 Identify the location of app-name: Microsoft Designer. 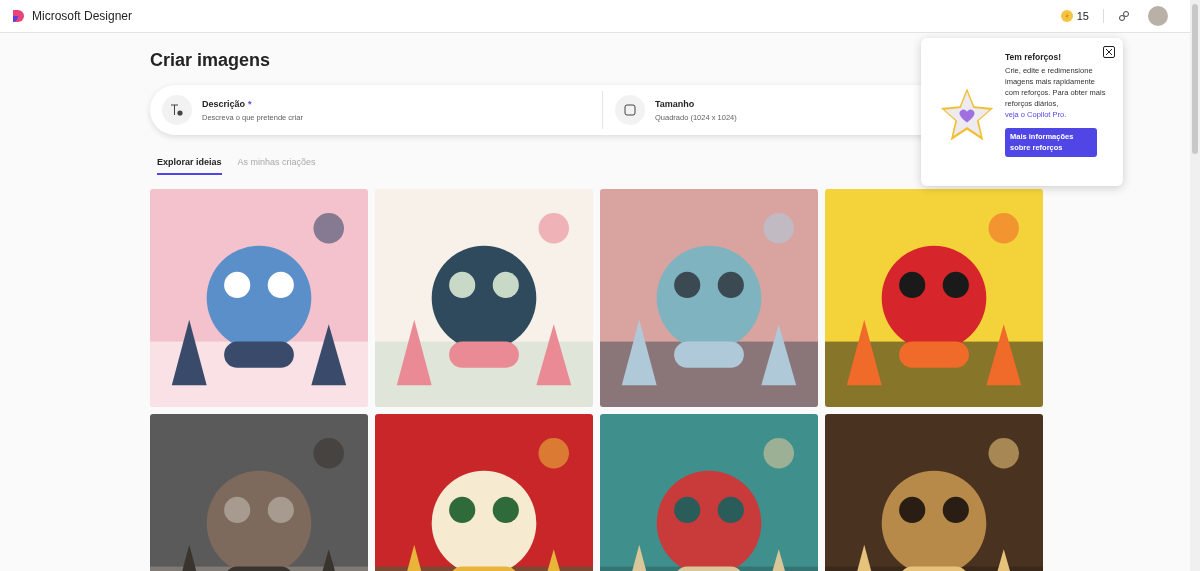
(82, 16).